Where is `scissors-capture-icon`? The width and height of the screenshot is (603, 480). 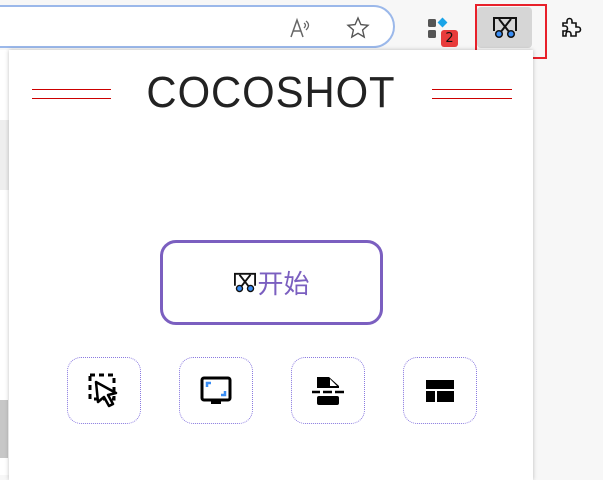
scissors-capture-icon is located at coordinates (245, 282).